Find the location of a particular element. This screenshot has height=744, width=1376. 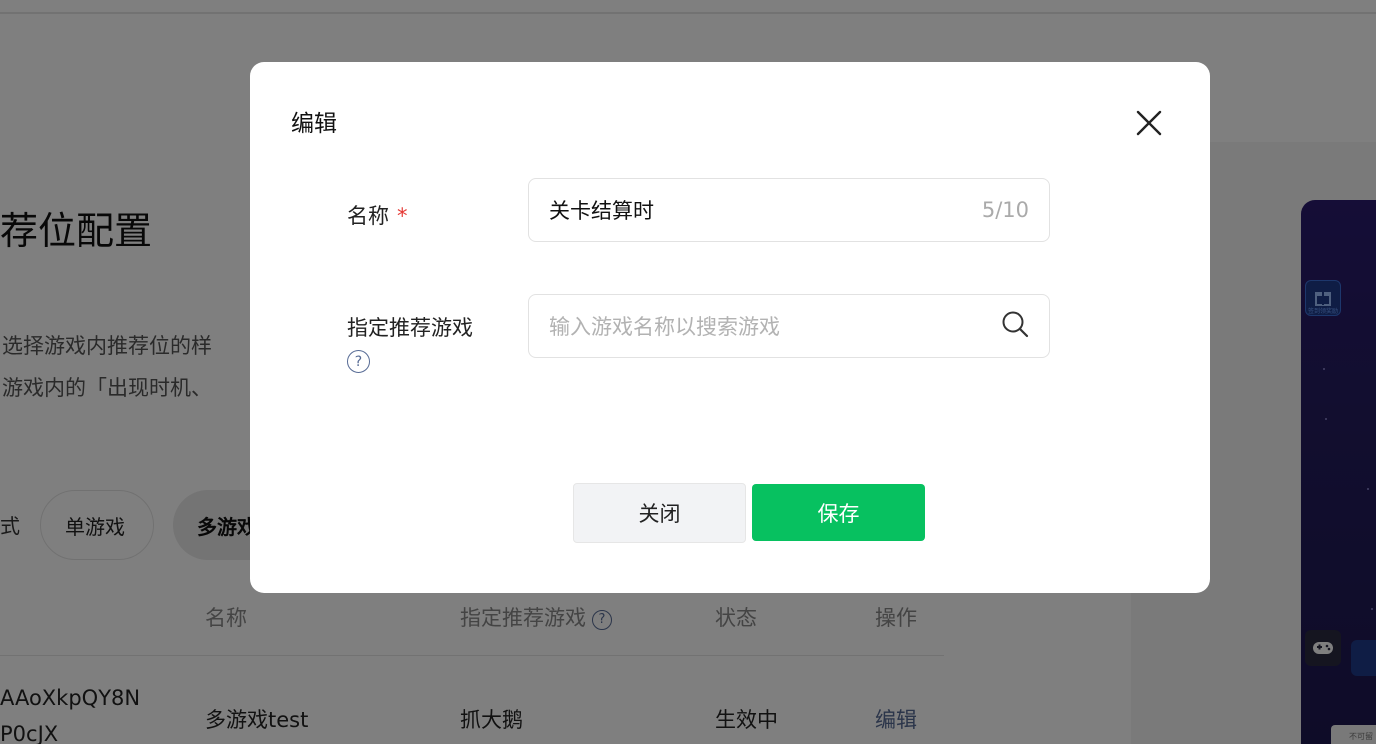

name-field: 关卡结算时 5/10 is located at coordinates (789, 210).